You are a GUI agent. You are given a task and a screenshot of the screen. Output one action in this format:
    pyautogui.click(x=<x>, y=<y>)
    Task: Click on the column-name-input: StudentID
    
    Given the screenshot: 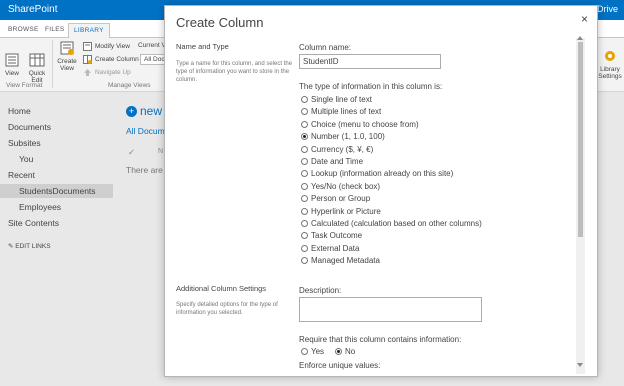 What is the action you would take?
    pyautogui.click(x=370, y=61)
    